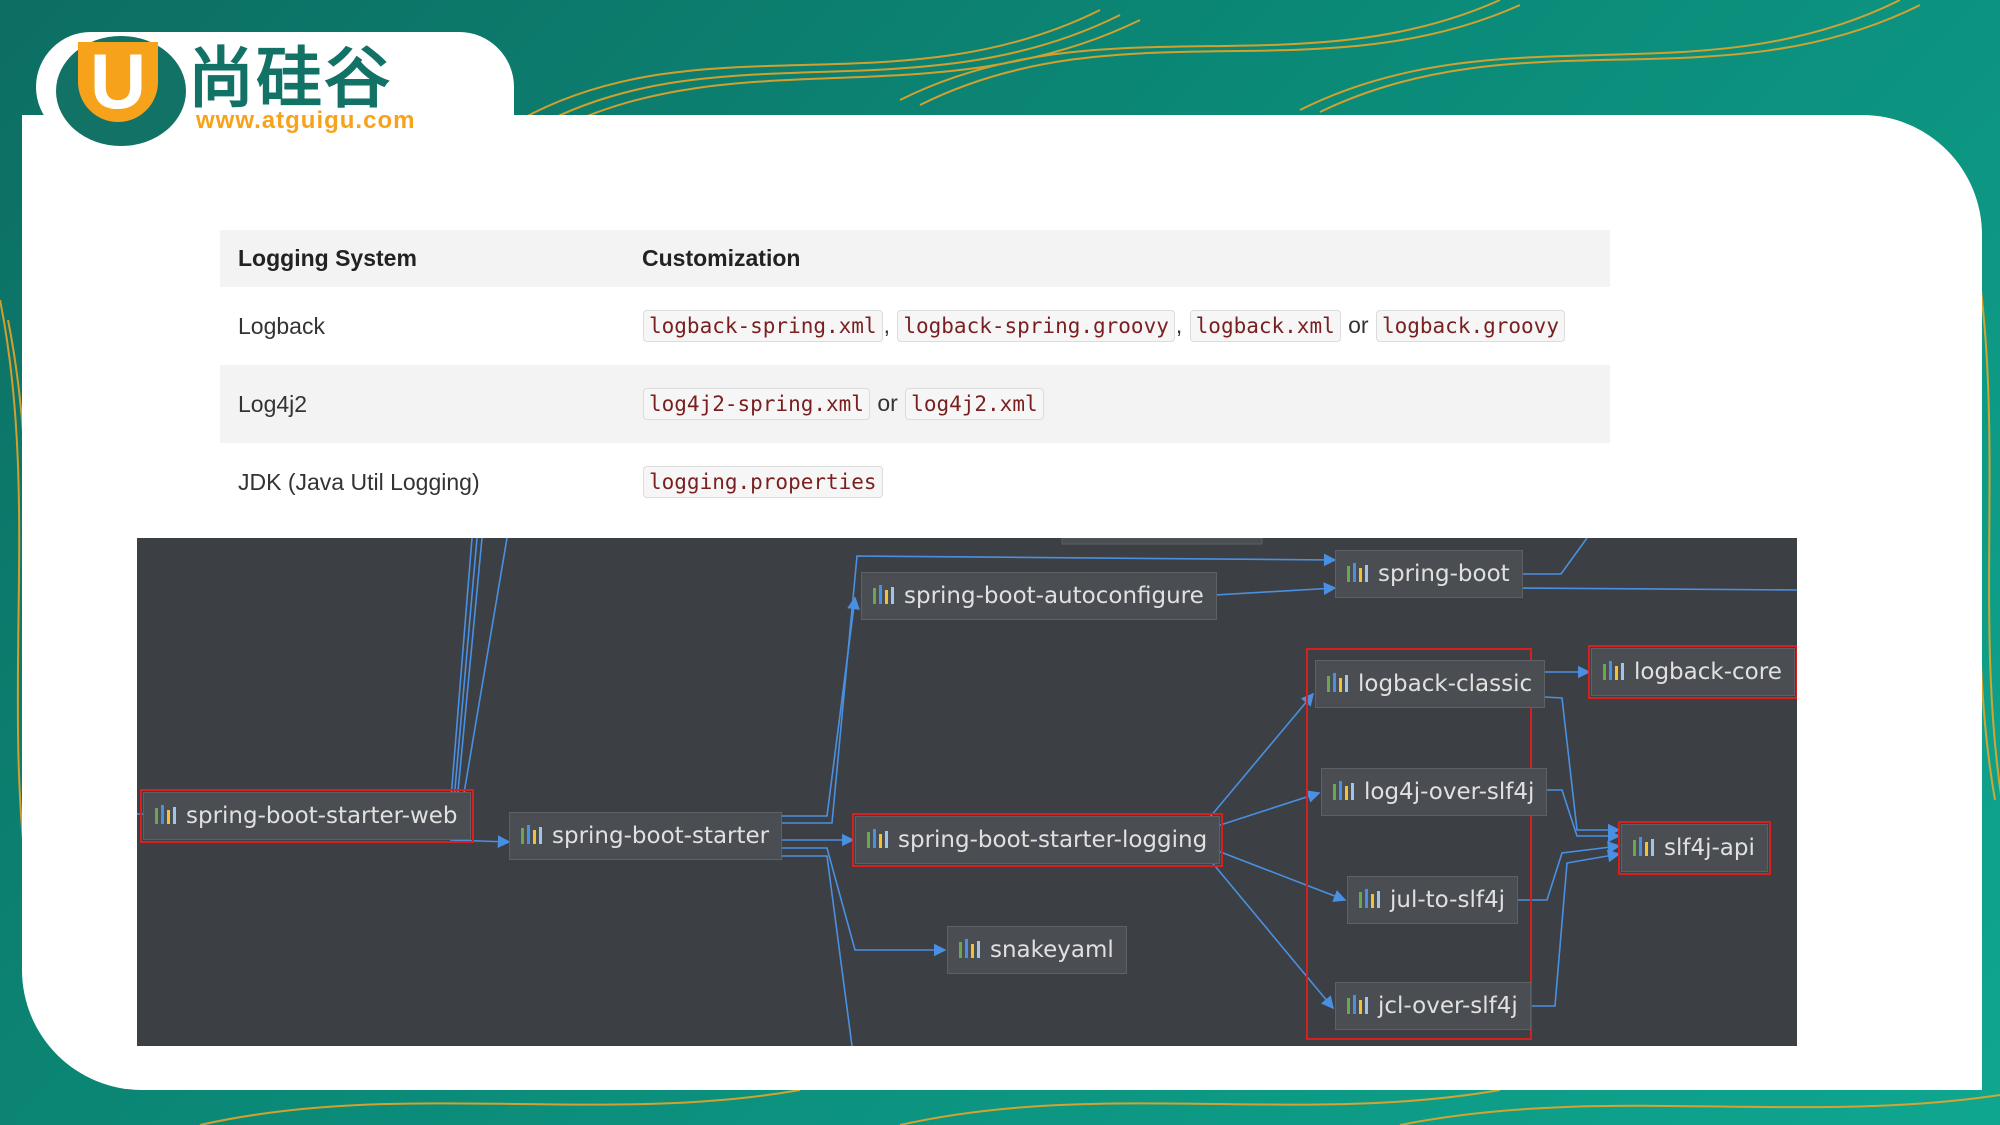  What do you see at coordinates (1052, 950) in the screenshot?
I see `node-label: snakeyaml` at bounding box center [1052, 950].